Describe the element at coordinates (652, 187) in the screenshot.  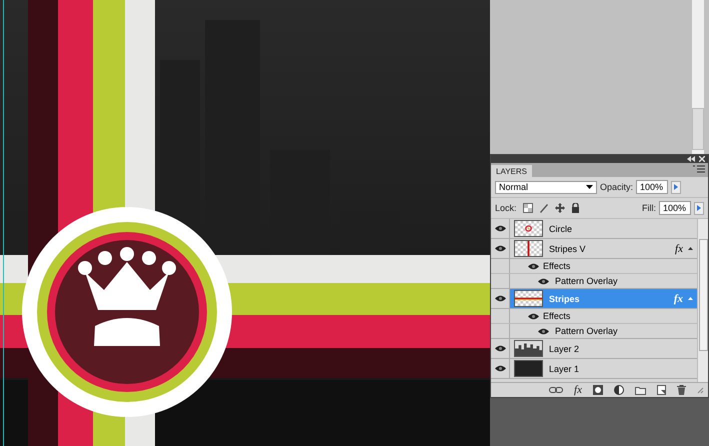
I see `opacity-field: 100%` at that location.